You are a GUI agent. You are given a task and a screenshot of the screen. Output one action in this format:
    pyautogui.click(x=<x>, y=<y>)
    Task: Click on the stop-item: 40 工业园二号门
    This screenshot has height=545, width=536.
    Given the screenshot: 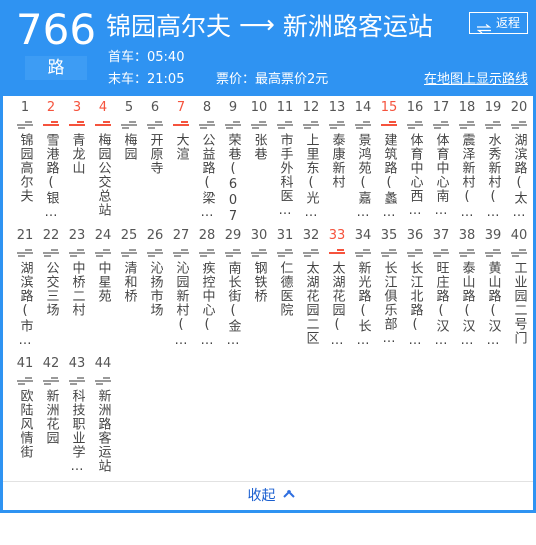 What is the action you would take?
    pyautogui.click(x=519, y=292)
    